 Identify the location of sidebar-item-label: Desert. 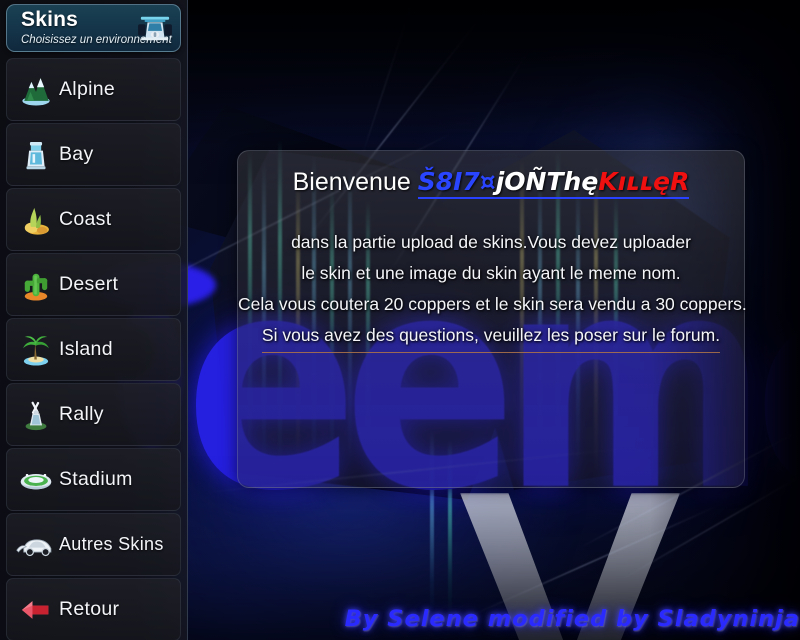
(89, 284).